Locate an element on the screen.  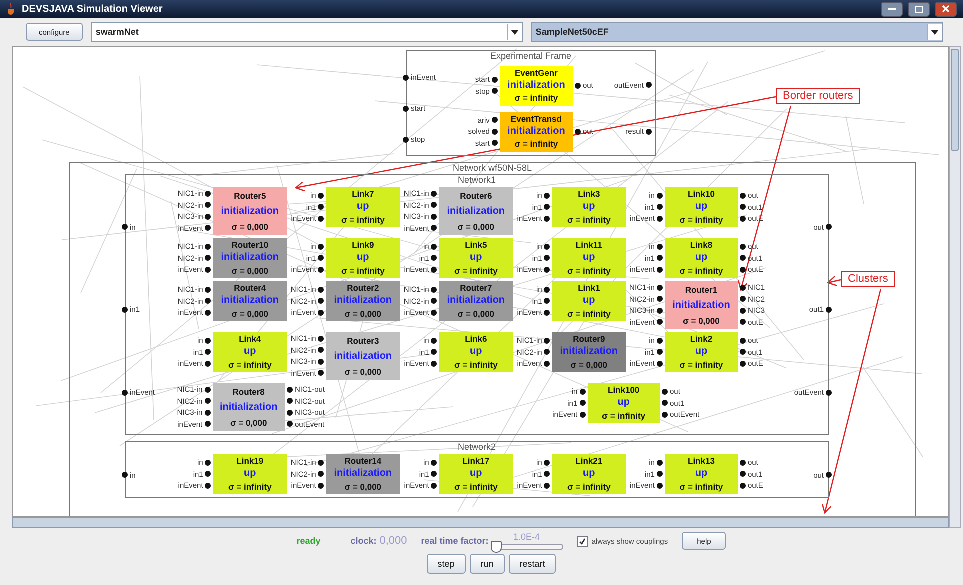
horizontal-scrollbar is located at coordinates (480, 522).